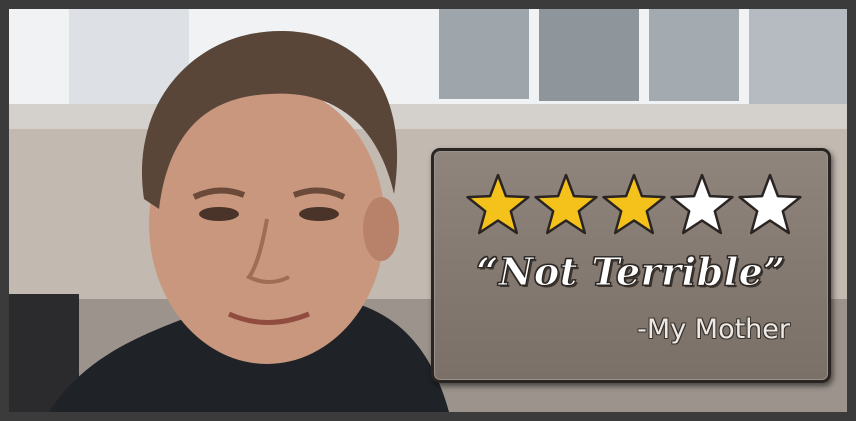 The height and width of the screenshot is (421, 856). I want to click on star-rating, so click(634, 204).